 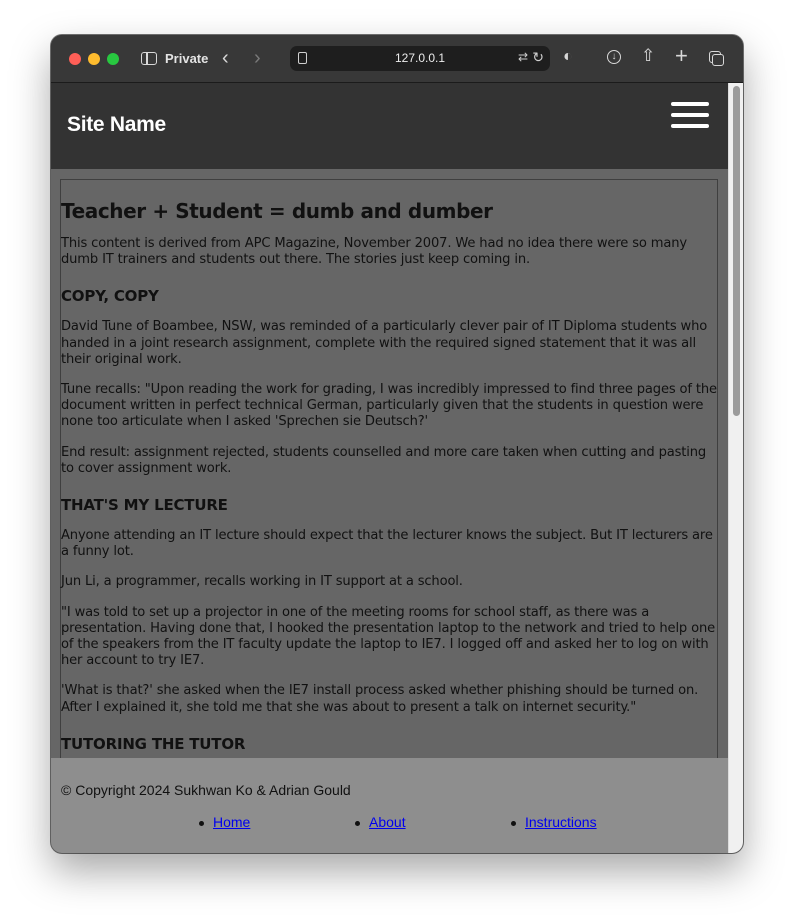 What do you see at coordinates (110, 296) in the screenshot?
I see `section-heading: COPY, COPY` at bounding box center [110, 296].